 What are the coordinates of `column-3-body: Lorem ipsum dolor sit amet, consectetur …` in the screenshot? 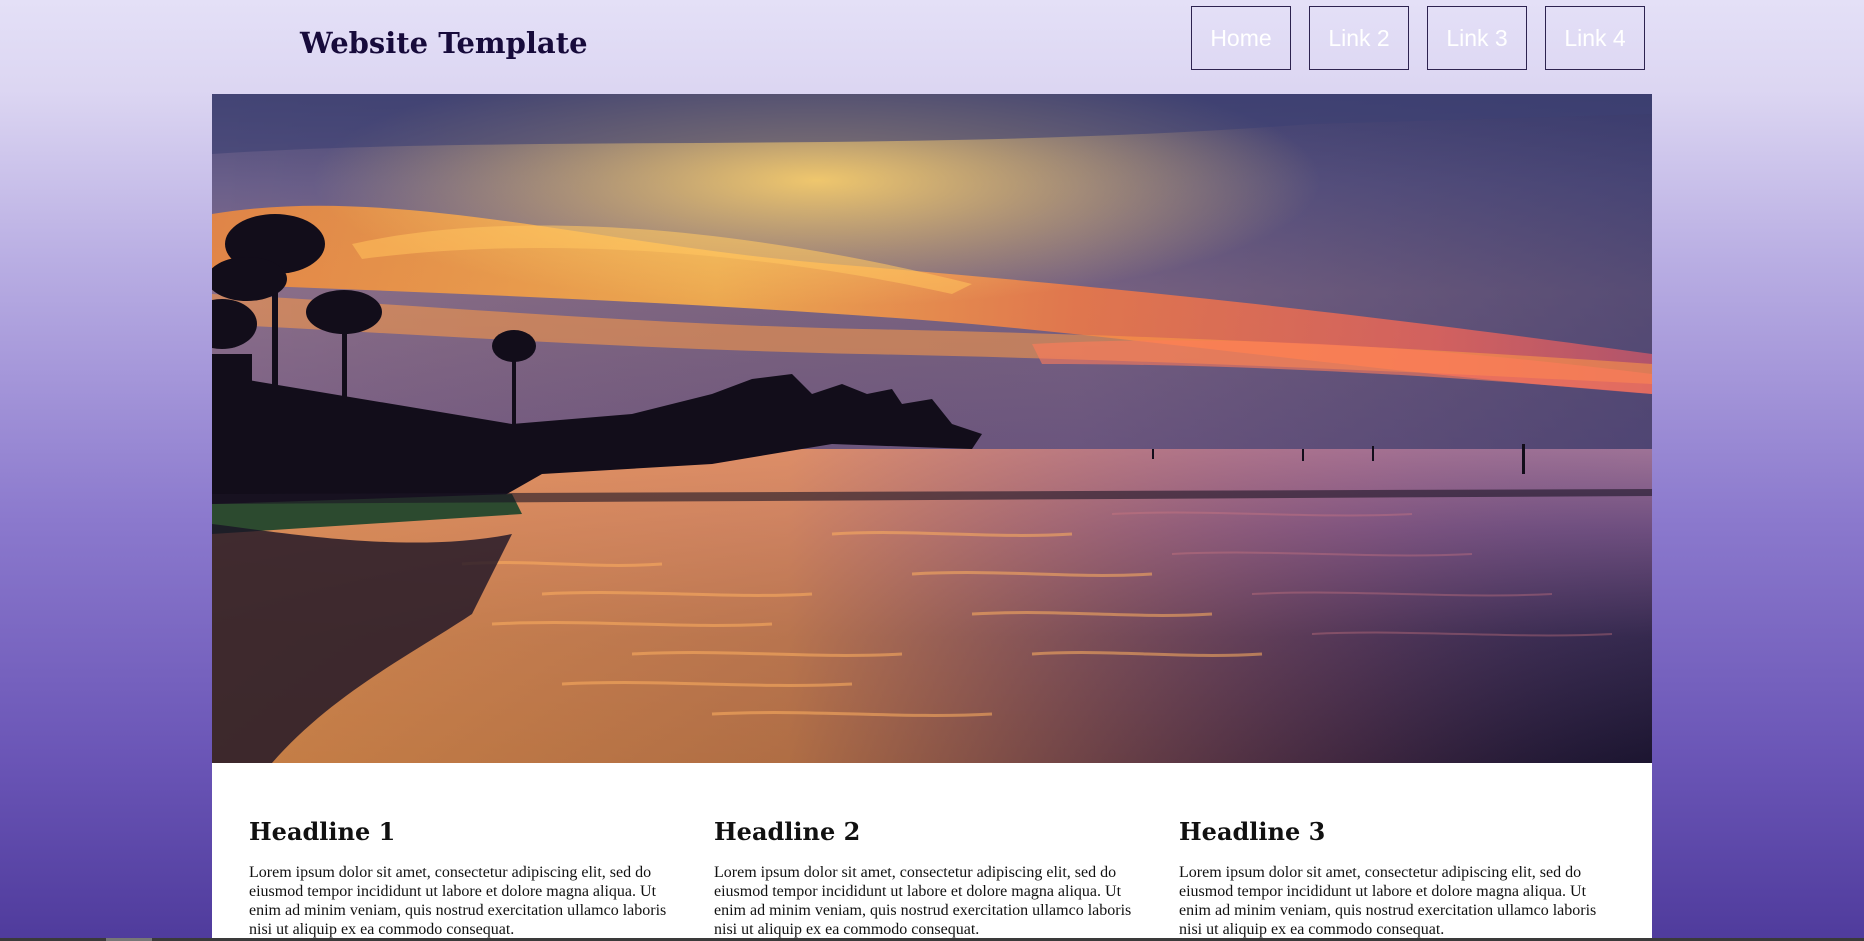 It's located at (1388, 901).